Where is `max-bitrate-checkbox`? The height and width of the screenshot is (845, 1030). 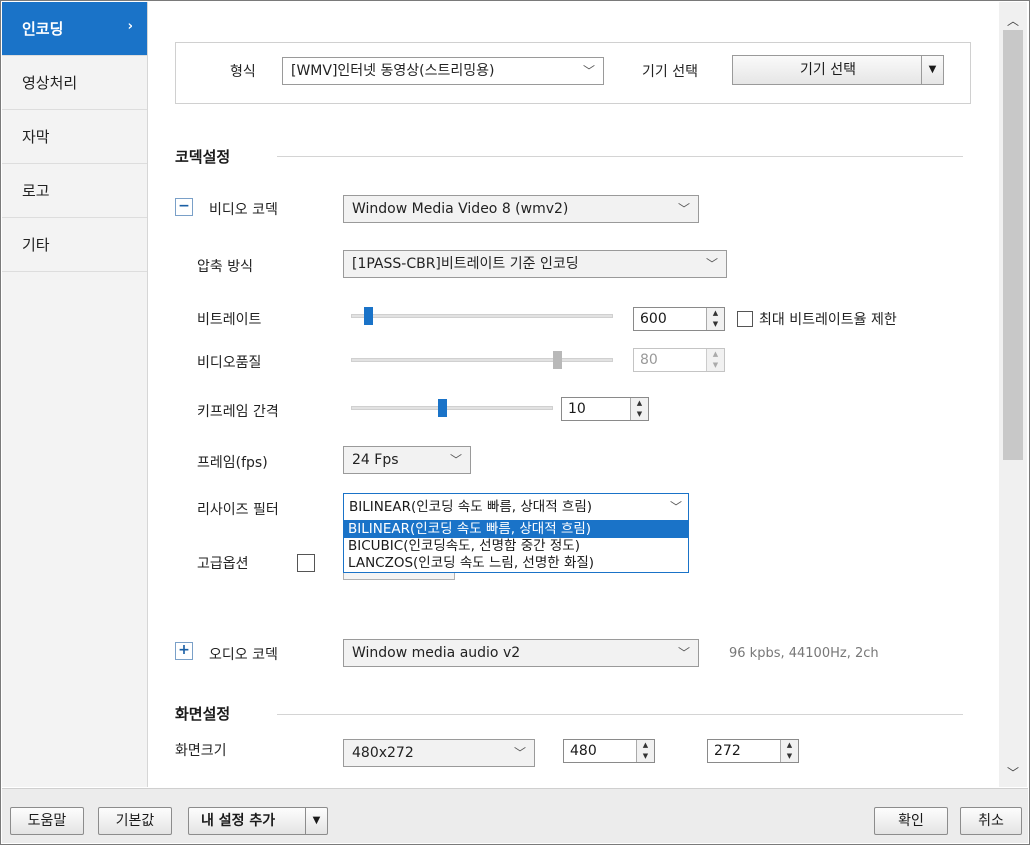
max-bitrate-checkbox is located at coordinates (745, 319).